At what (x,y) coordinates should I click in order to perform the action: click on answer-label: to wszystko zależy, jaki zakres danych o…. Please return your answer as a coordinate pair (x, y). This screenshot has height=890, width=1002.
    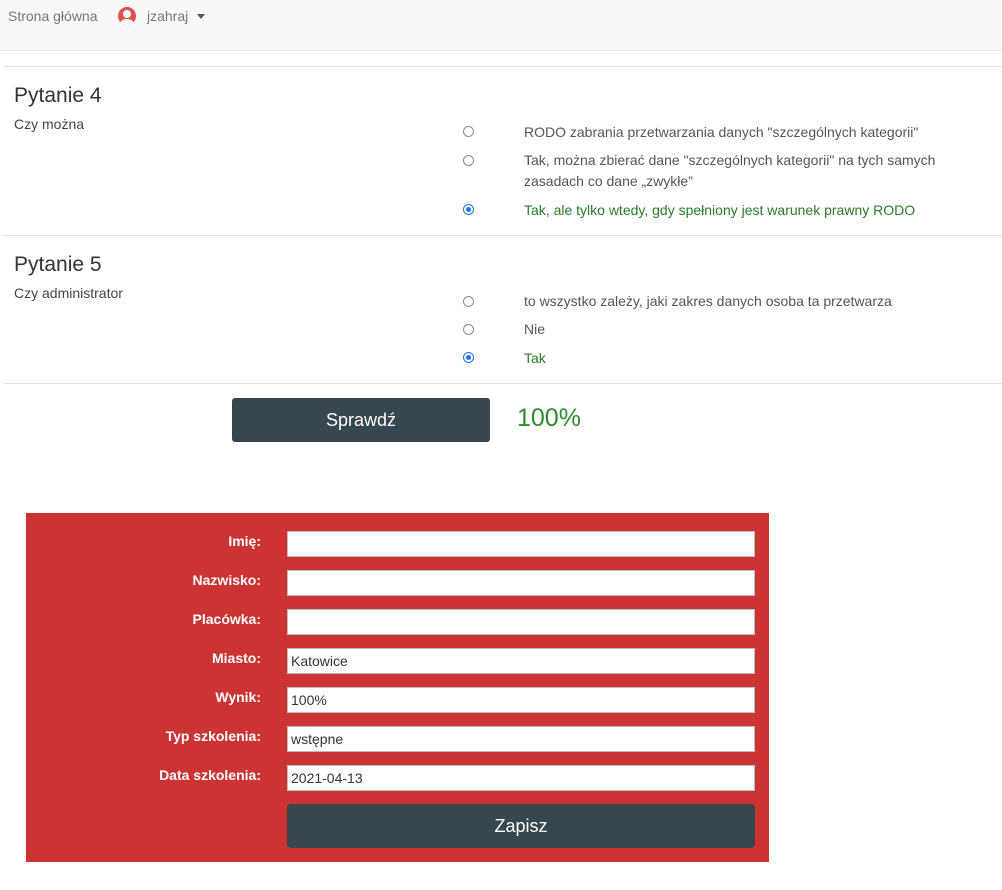
    Looking at the image, I should click on (759, 301).